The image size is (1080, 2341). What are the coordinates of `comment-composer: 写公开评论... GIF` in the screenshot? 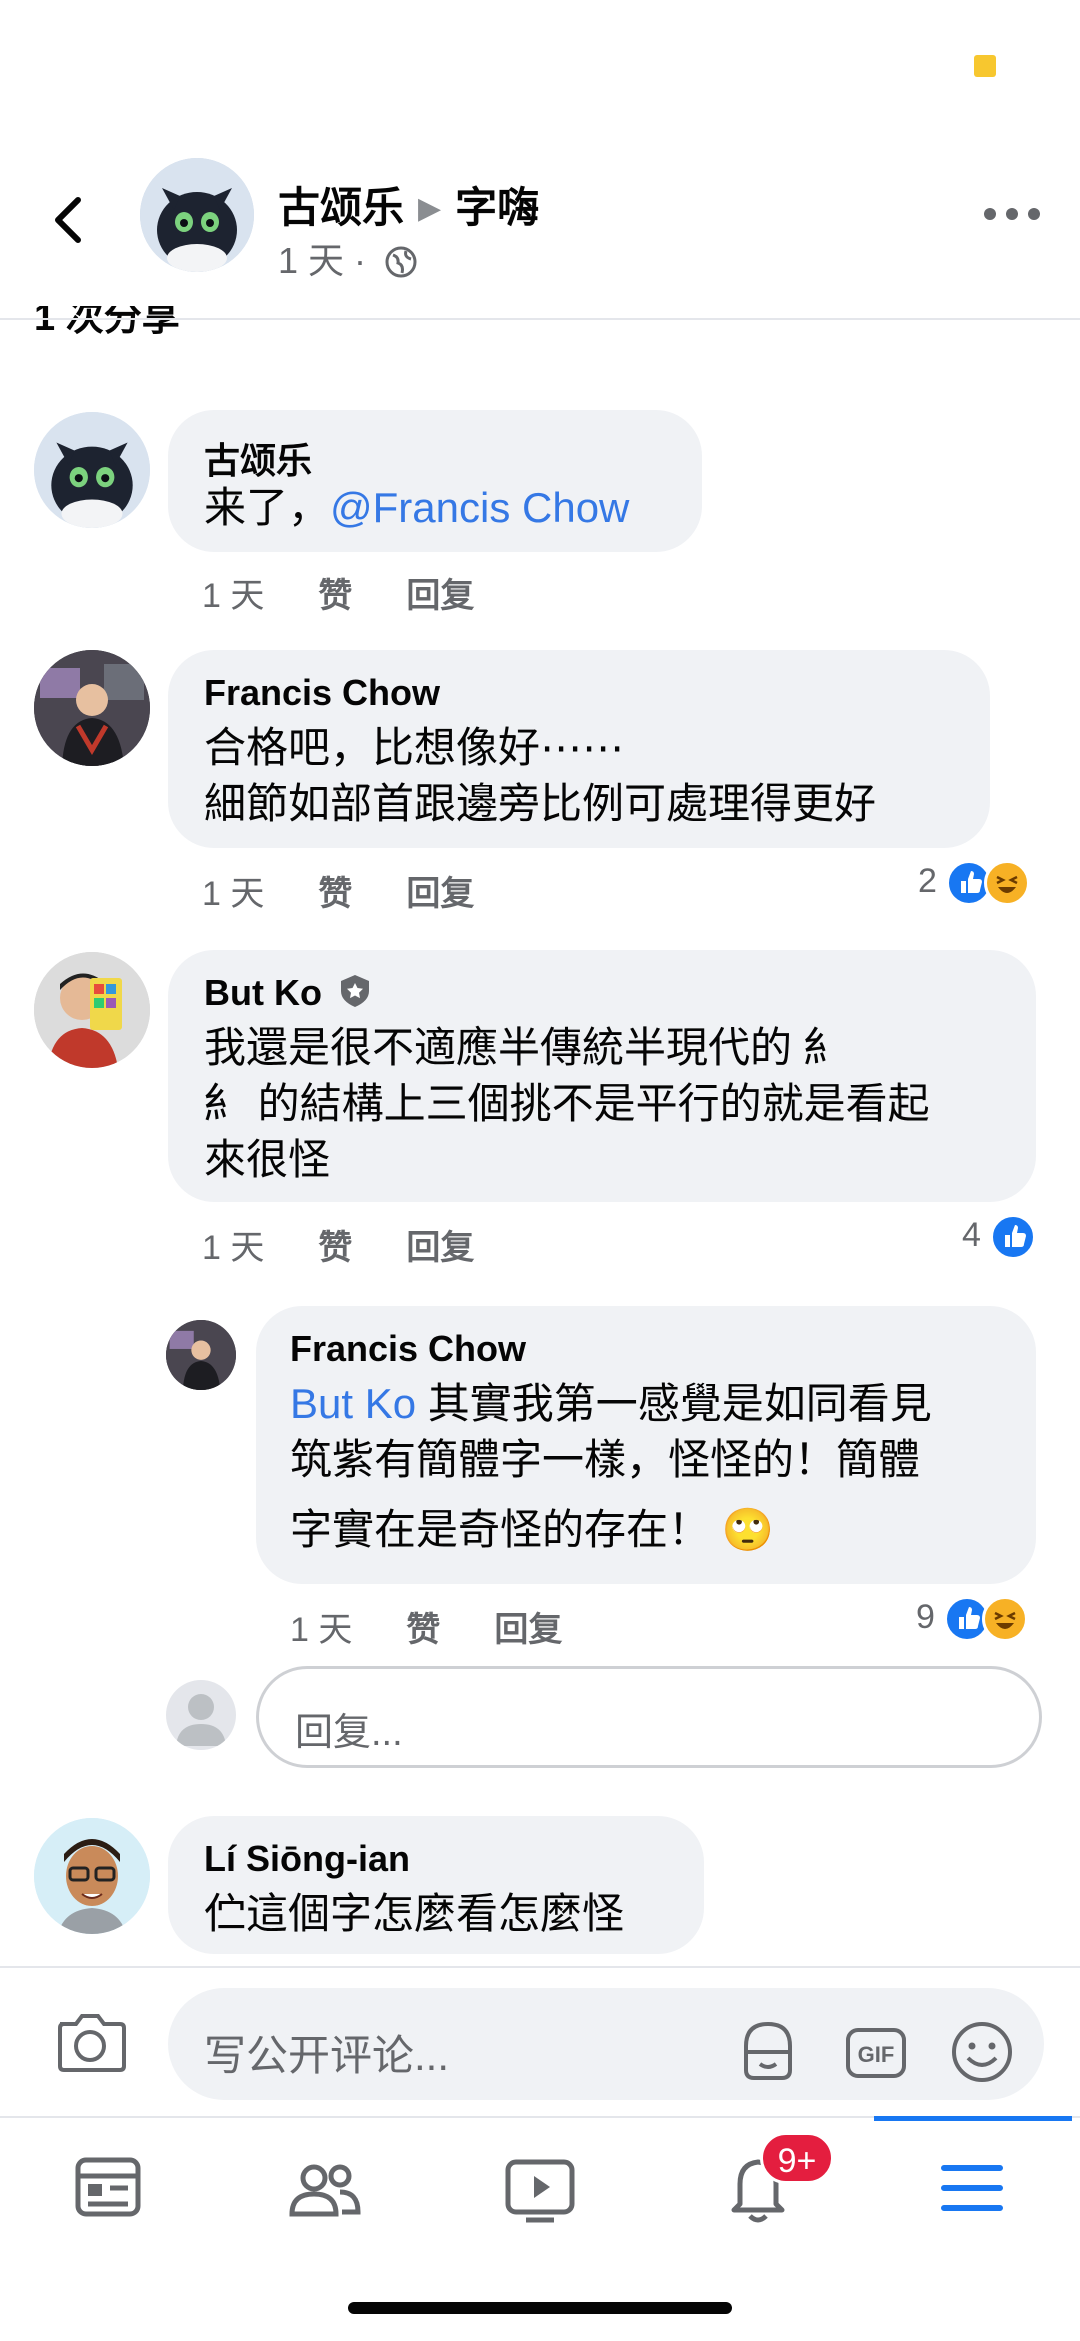 It's located at (540, 2042).